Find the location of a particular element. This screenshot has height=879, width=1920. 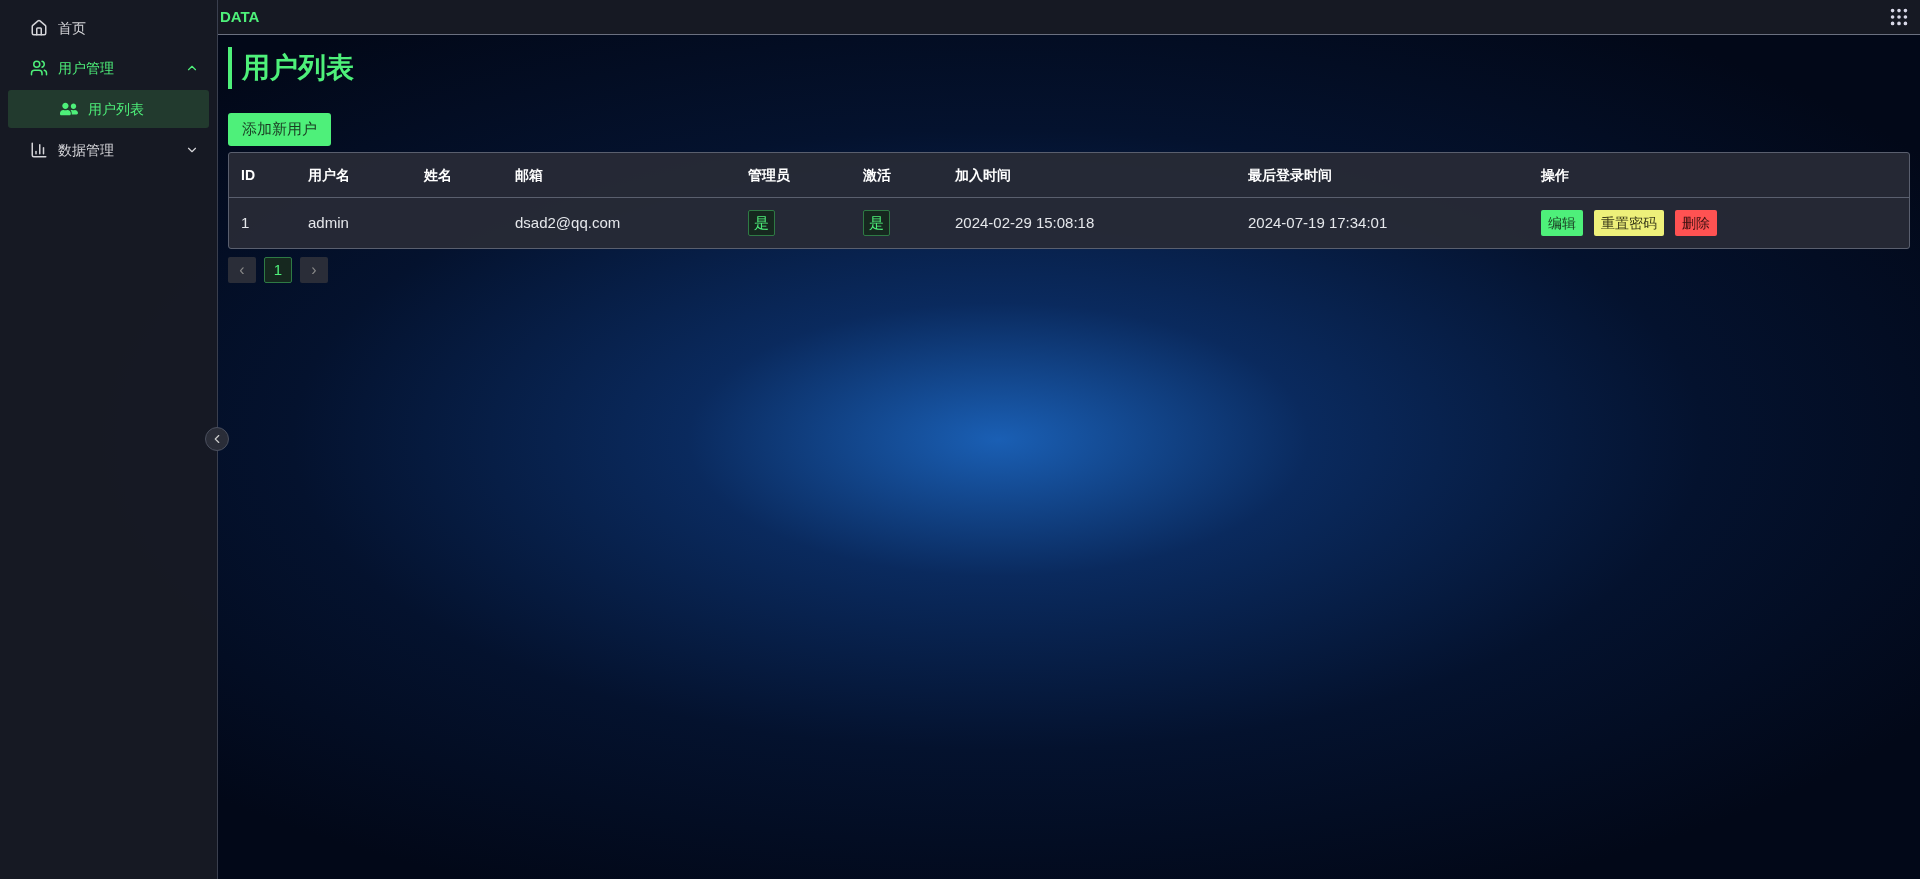

column-header: ID is located at coordinates (248, 174).